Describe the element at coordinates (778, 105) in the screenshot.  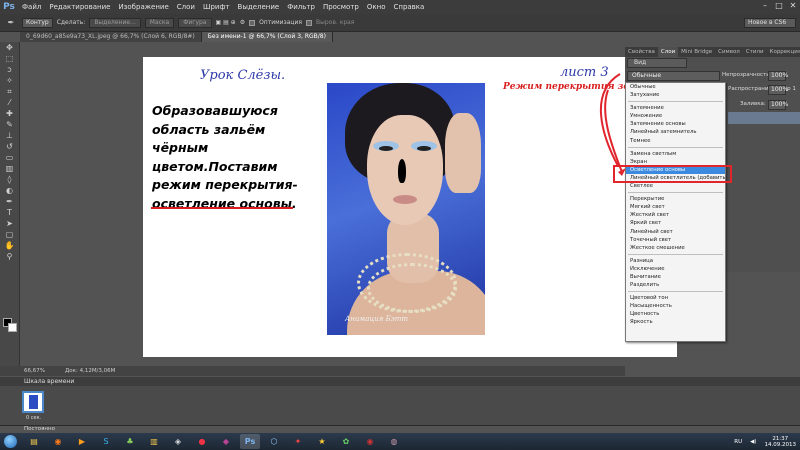
I see `fill-input: 100%` at that location.